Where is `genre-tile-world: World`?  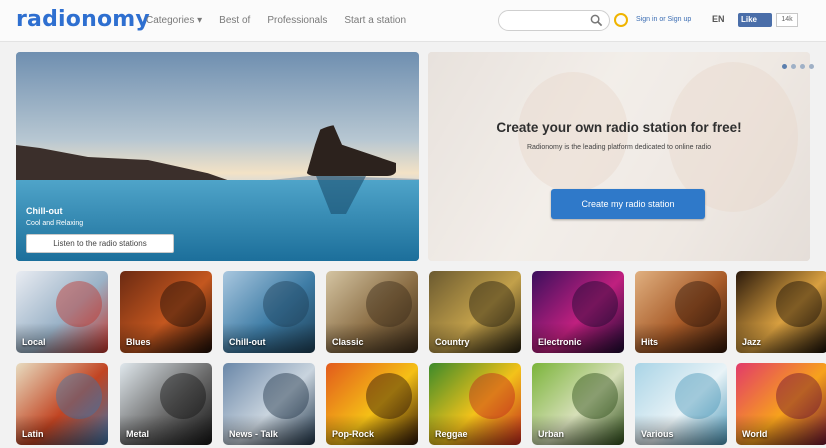
genre-tile-world: World is located at coordinates (781, 404).